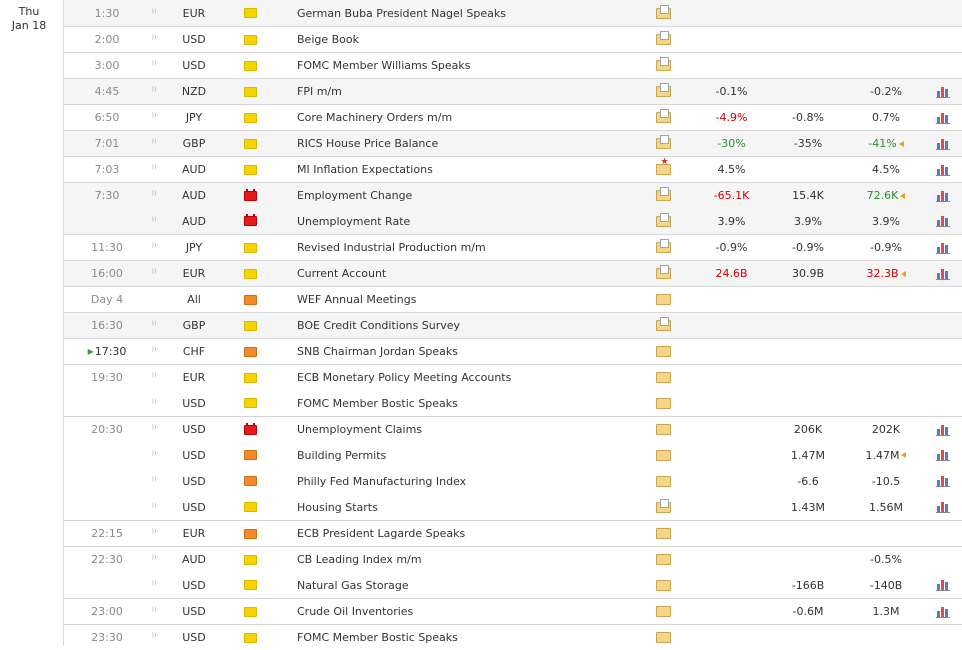 The width and height of the screenshot is (962, 650). Describe the element at coordinates (472, 377) in the screenshot. I see `event-title: ECB Monetary Policy Meeting Accounts` at that location.